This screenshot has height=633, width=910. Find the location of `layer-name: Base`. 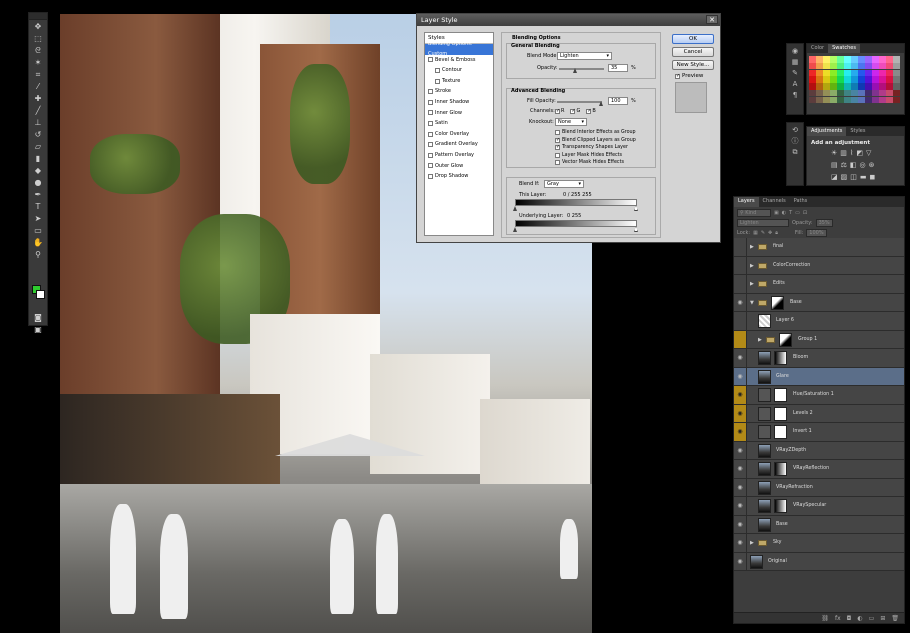

layer-name: Base is located at coordinates (782, 525).